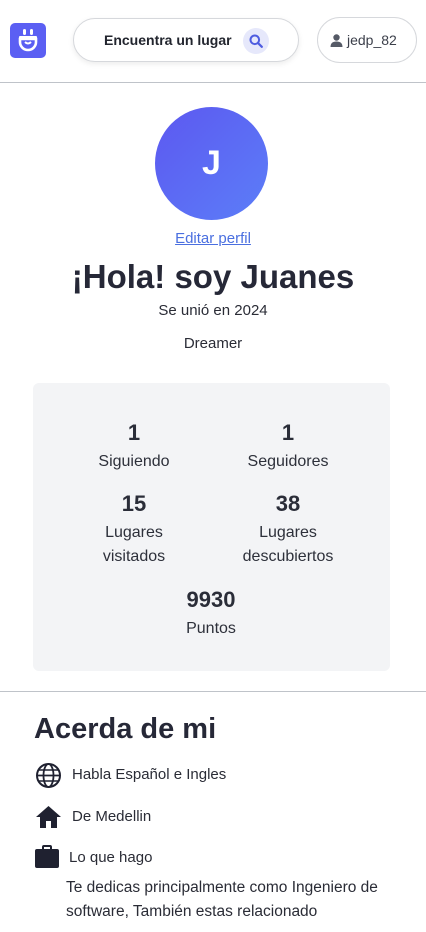 Image resolution: width=426 pixels, height=932 pixels. What do you see at coordinates (213, 276) in the screenshot?
I see `page-title: ¡Hola! soy Juanes` at bounding box center [213, 276].